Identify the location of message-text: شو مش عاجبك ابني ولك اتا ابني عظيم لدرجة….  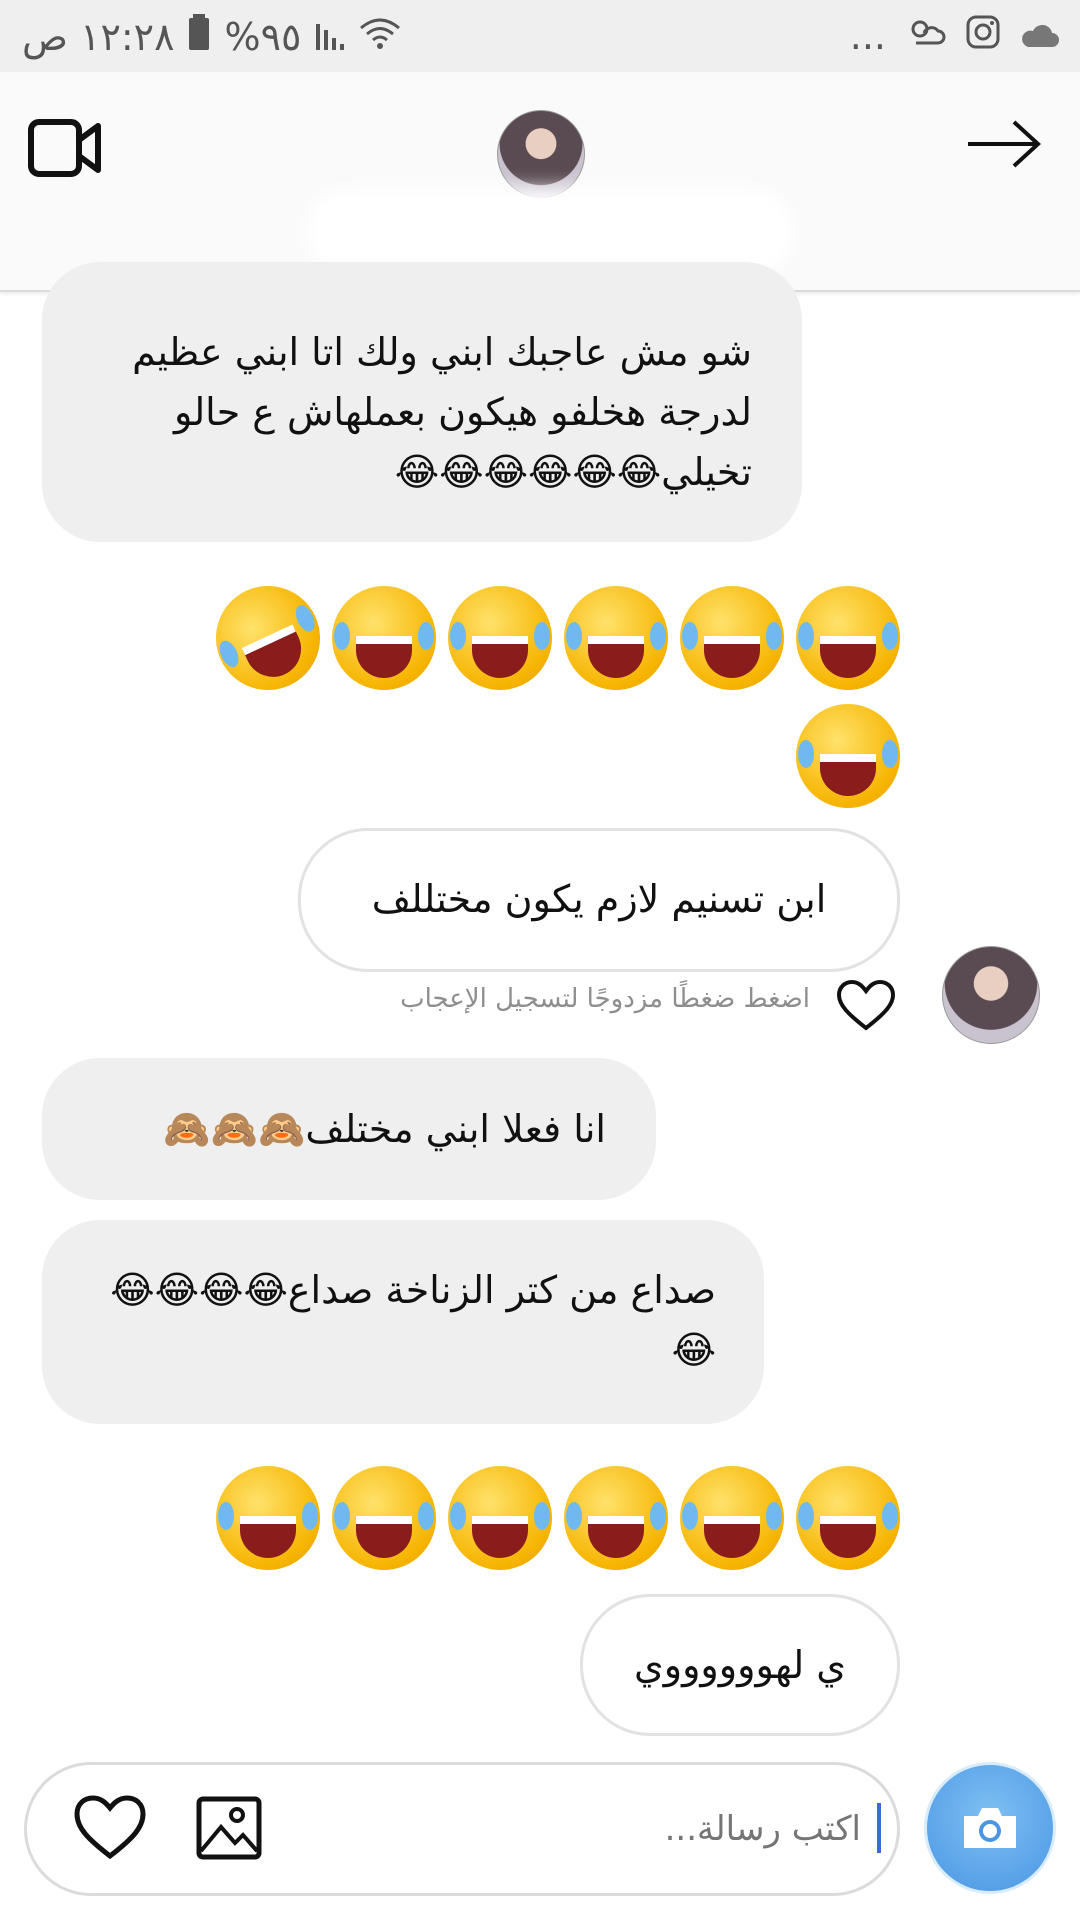
(442, 412).